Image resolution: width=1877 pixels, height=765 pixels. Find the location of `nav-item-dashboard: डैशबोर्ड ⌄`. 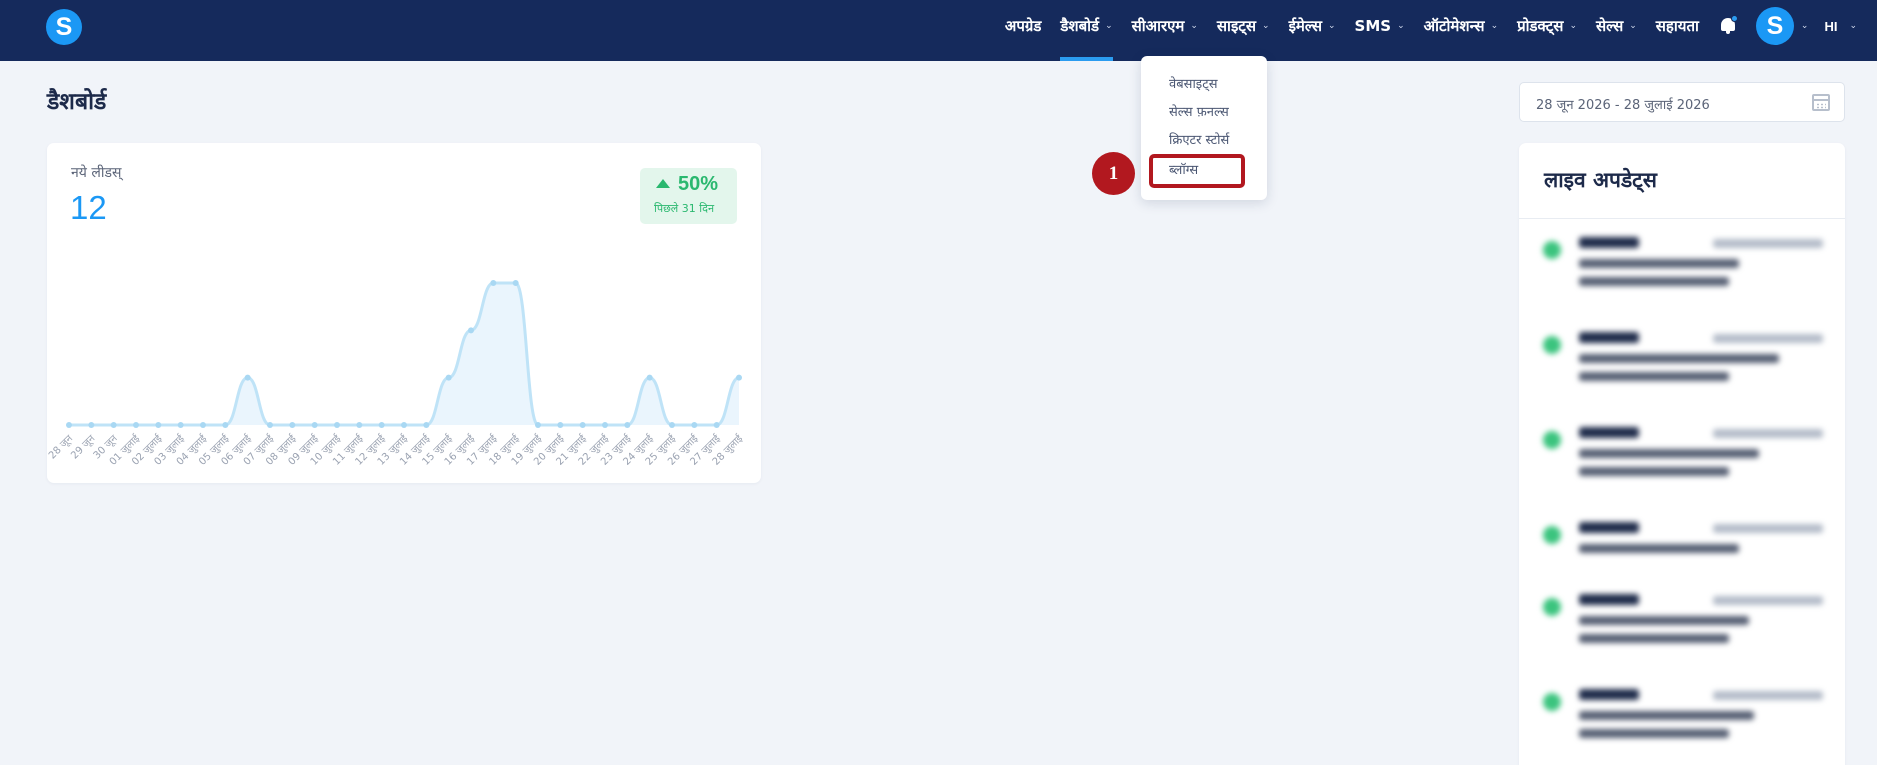

nav-item-dashboard: डैशबोर्ड ⌄ is located at coordinates (1086, 30).